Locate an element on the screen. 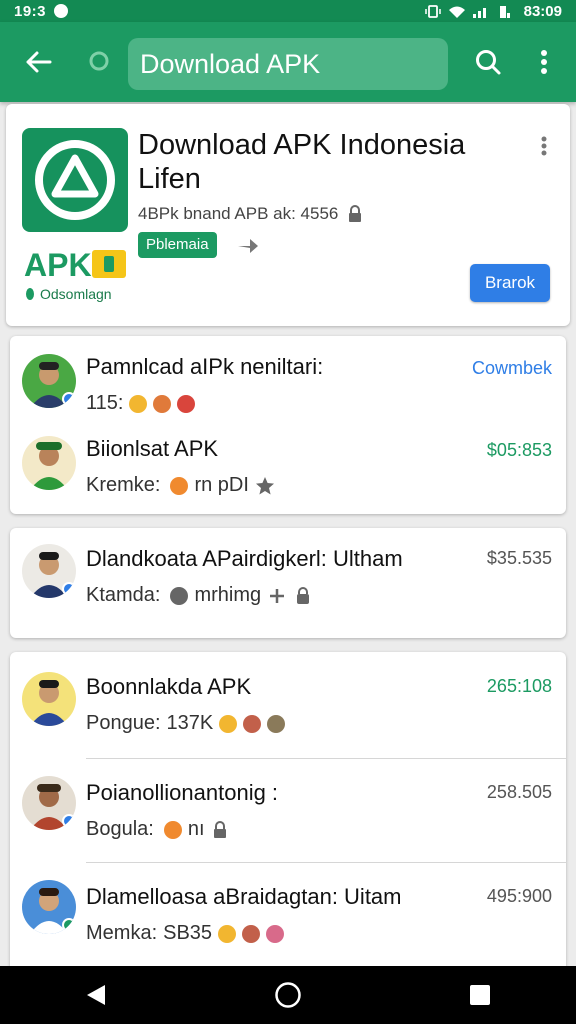  item-title: Dlandkoata APairdigkerl: Ultham is located at coordinates (244, 558).